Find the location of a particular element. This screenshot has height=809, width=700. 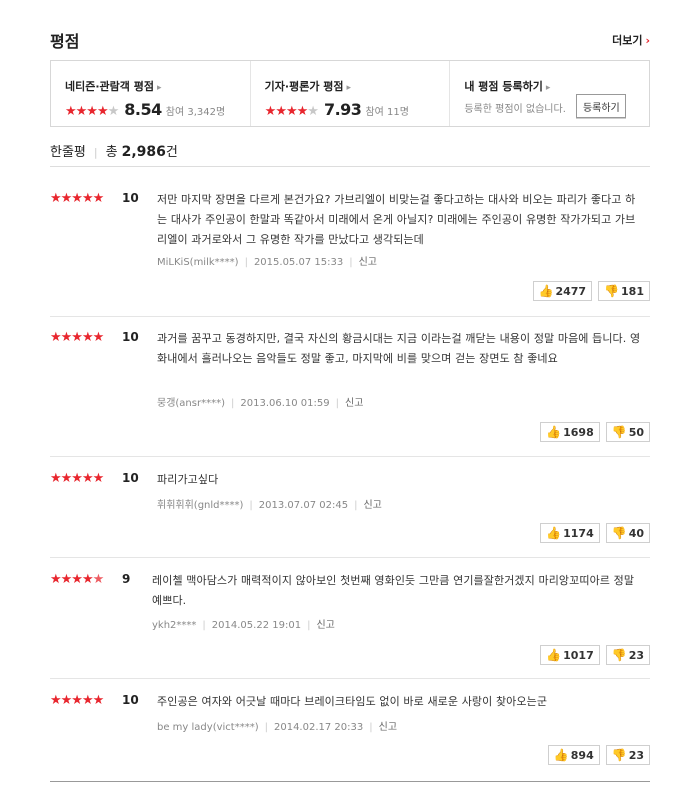

critic-rating-title-link: 기자·평론가 평점 ▸ is located at coordinates (357, 86).